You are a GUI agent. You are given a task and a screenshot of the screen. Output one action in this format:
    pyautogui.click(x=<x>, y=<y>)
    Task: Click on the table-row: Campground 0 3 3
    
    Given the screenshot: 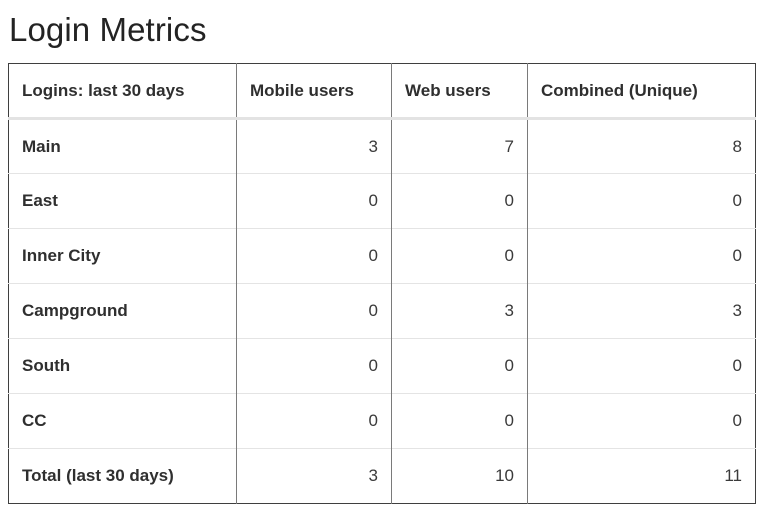 What is the action you would take?
    pyautogui.click(x=382, y=311)
    